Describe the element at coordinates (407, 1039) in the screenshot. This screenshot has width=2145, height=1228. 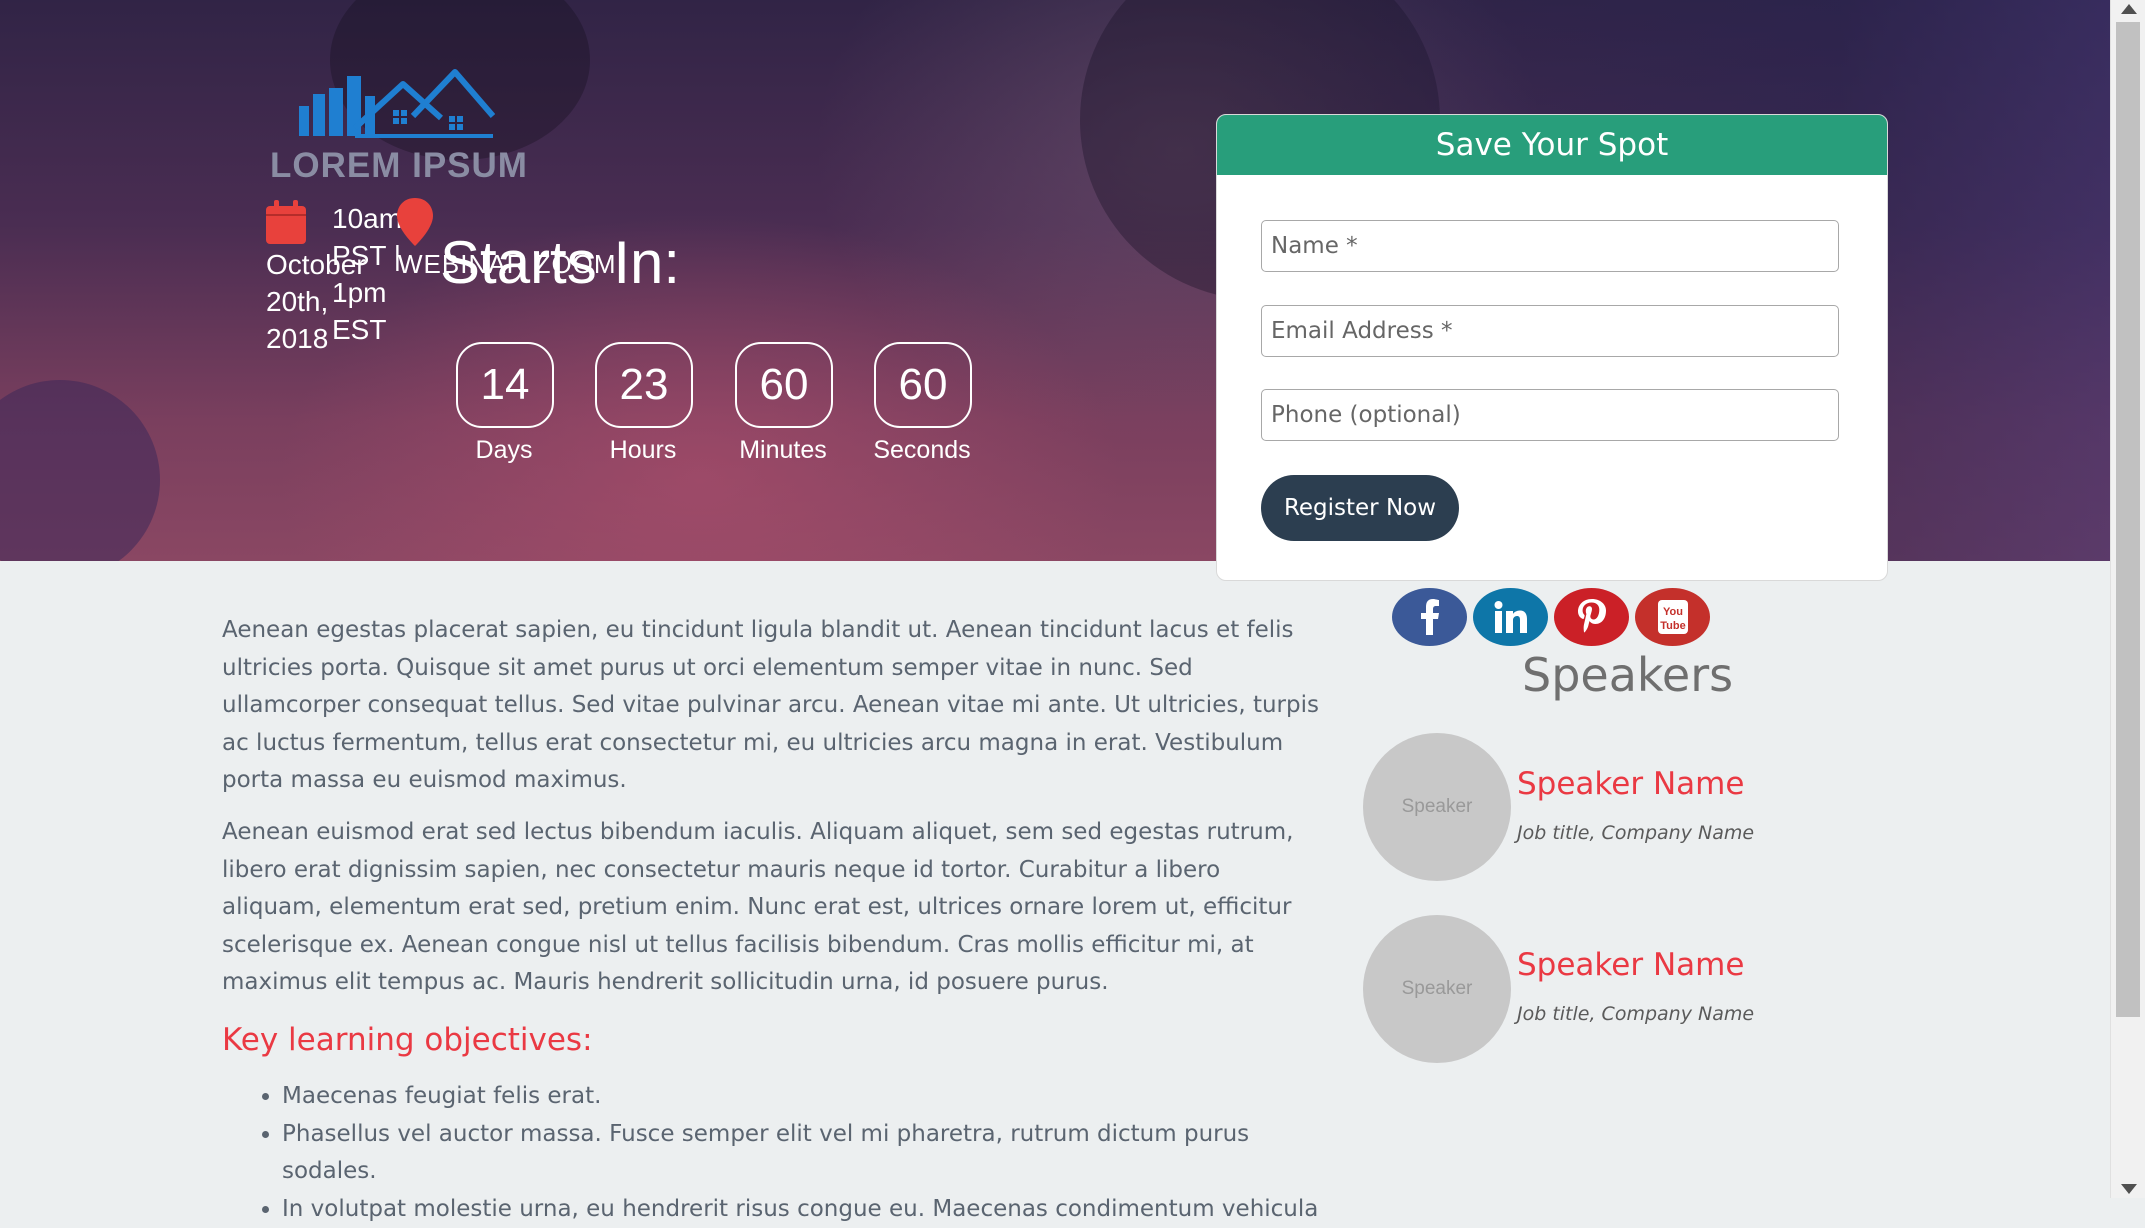
I see `objectives-heading: Key learning objectives:` at that location.